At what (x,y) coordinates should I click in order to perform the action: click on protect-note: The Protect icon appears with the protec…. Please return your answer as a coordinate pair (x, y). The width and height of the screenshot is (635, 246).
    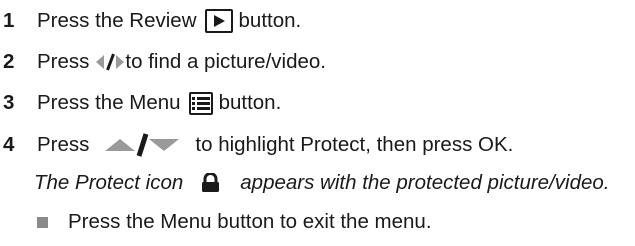
    Looking at the image, I should click on (322, 183).